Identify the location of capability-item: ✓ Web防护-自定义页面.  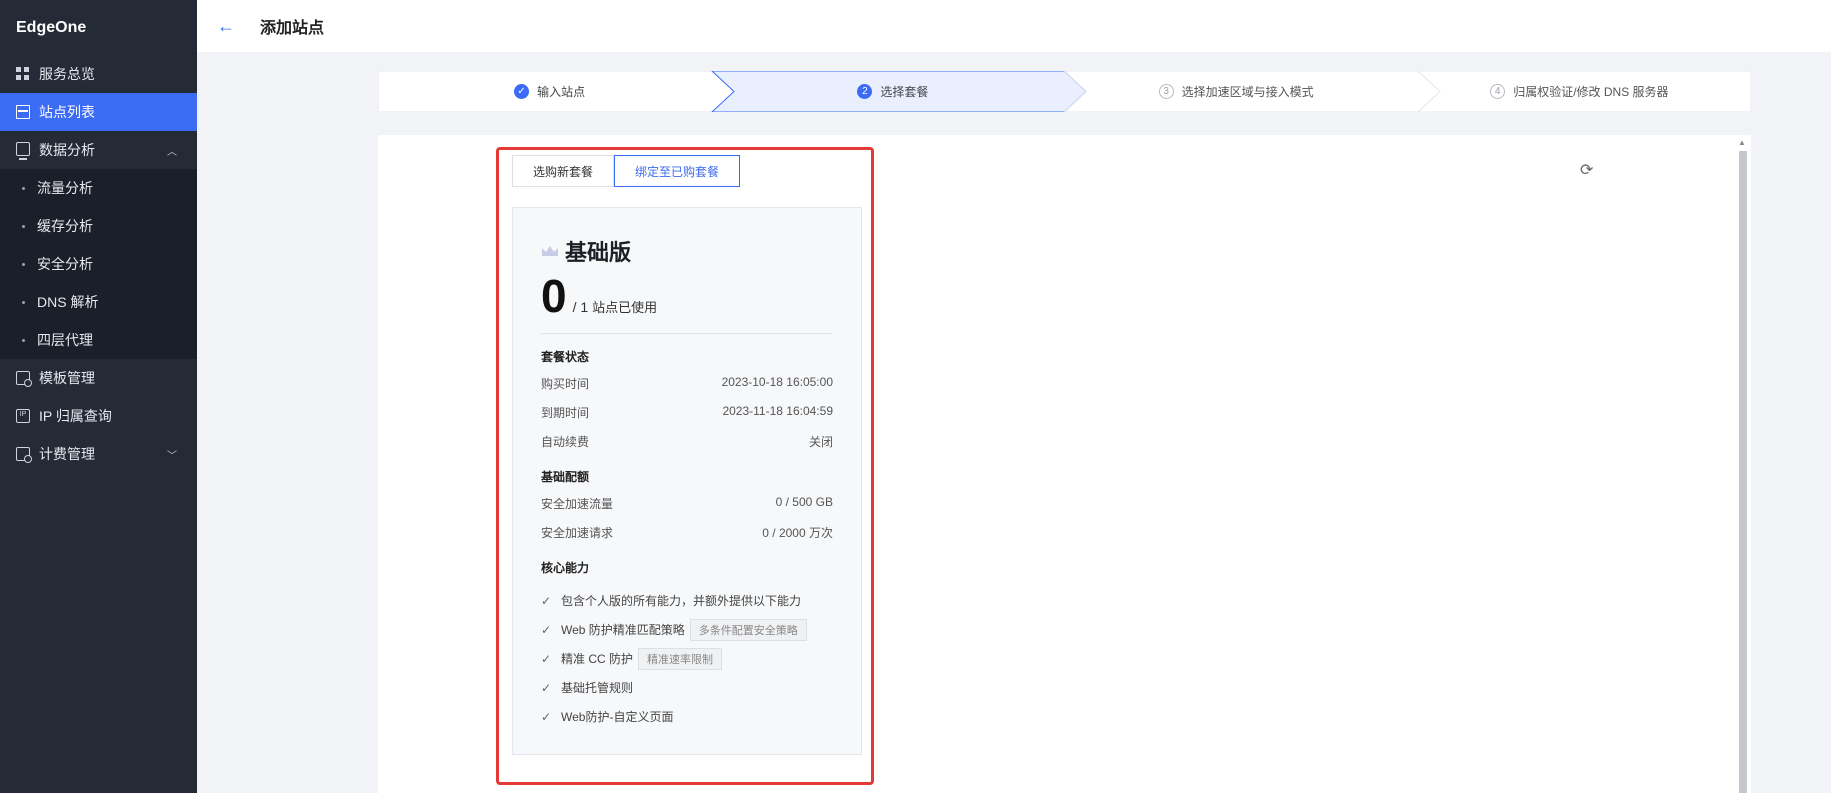
(687, 716).